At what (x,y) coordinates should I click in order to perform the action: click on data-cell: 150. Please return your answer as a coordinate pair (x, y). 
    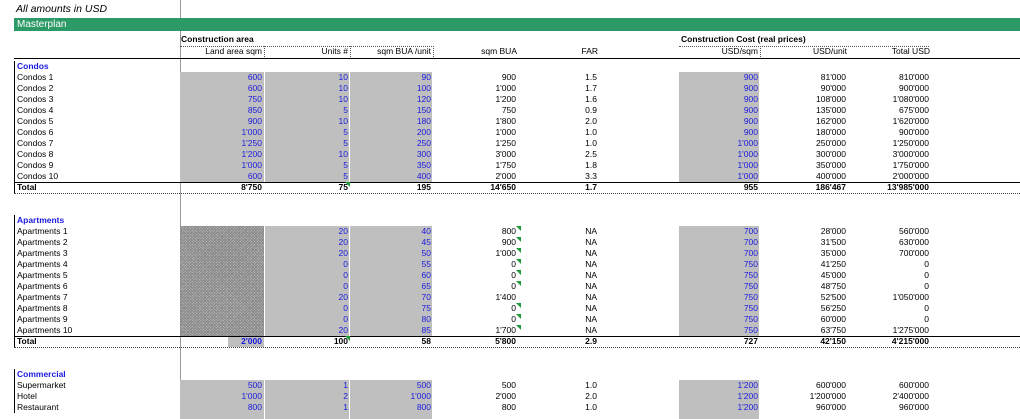
    Looking at the image, I should click on (423, 110).